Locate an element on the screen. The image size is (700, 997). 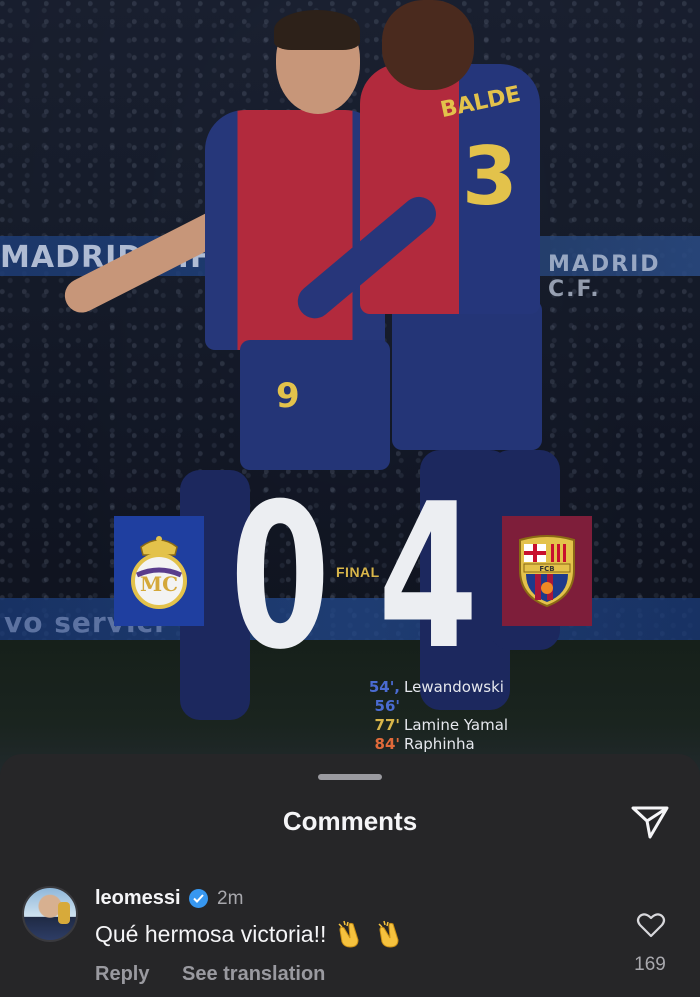
player-head is located at coordinates (428, 45).